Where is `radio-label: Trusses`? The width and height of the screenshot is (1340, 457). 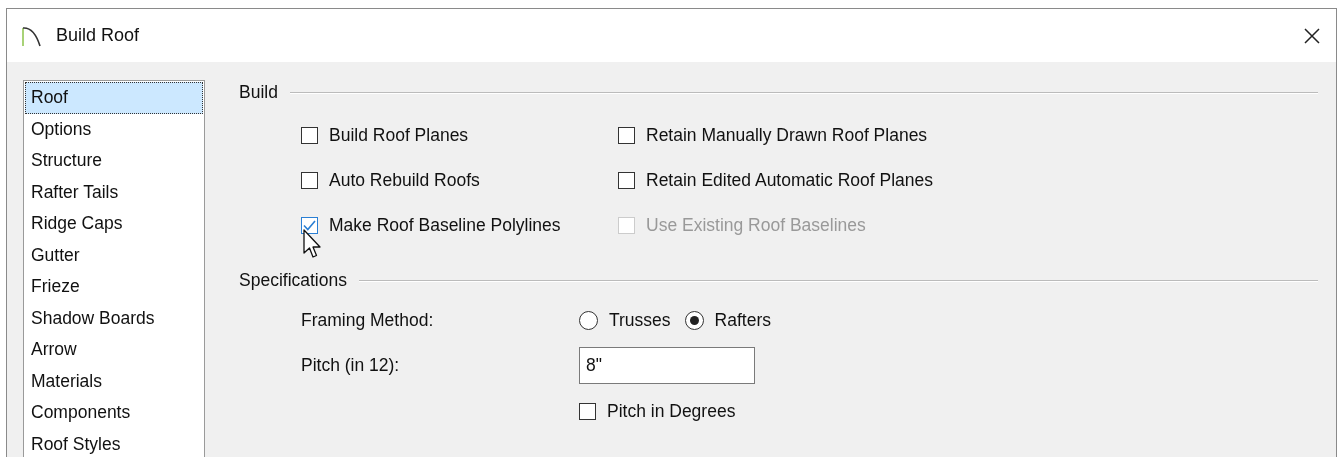
radio-label: Trusses is located at coordinates (640, 320).